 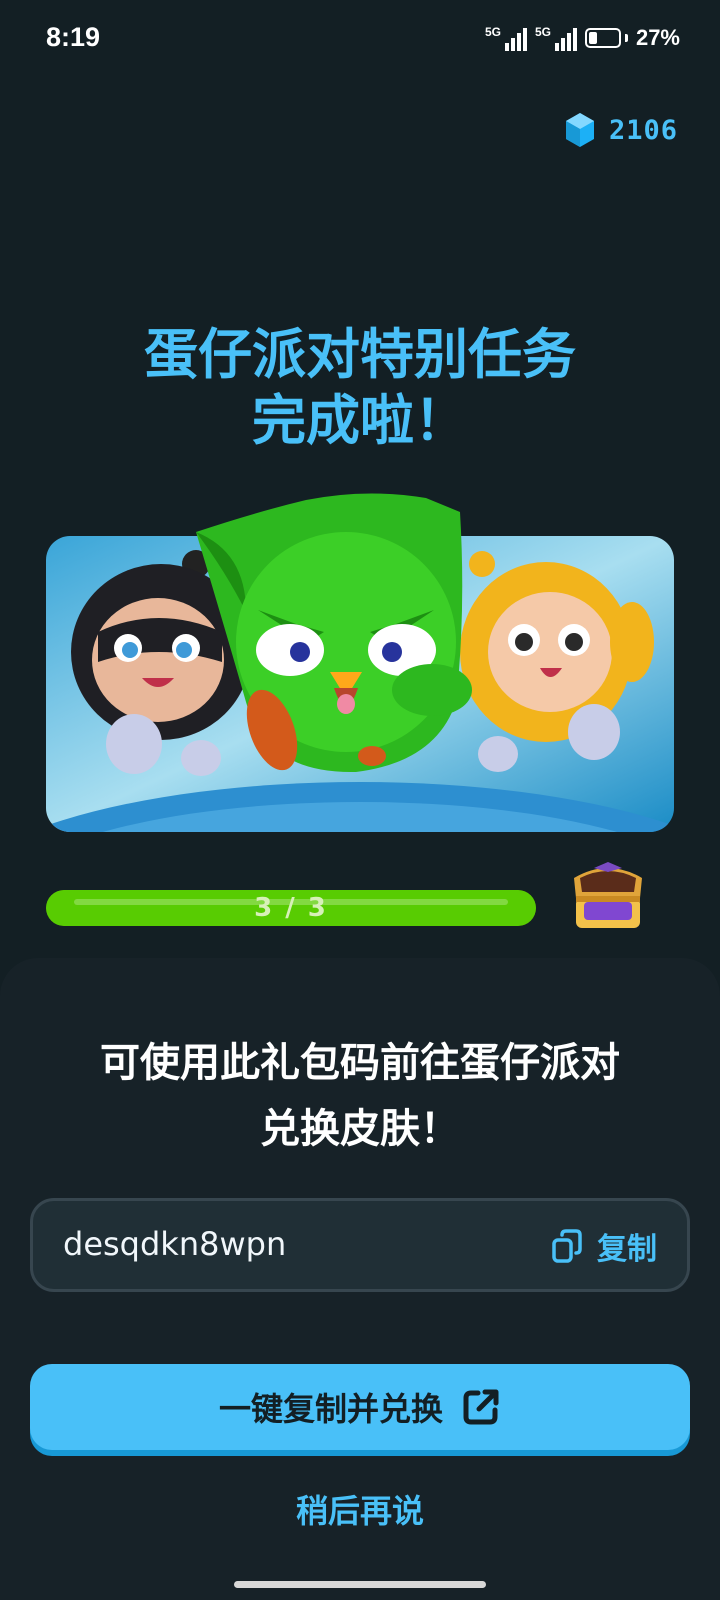 I want to click on gem-count: 2106, so click(x=643, y=130).